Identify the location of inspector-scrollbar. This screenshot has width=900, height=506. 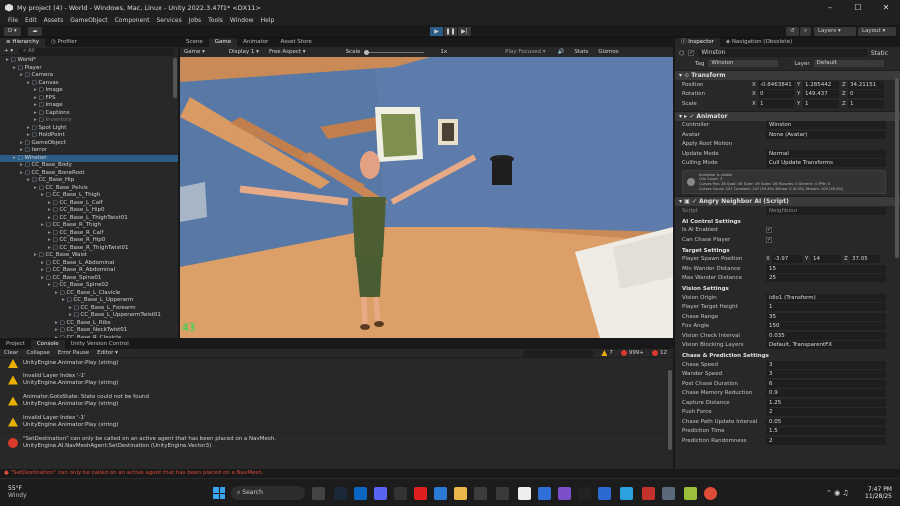
(897, 168).